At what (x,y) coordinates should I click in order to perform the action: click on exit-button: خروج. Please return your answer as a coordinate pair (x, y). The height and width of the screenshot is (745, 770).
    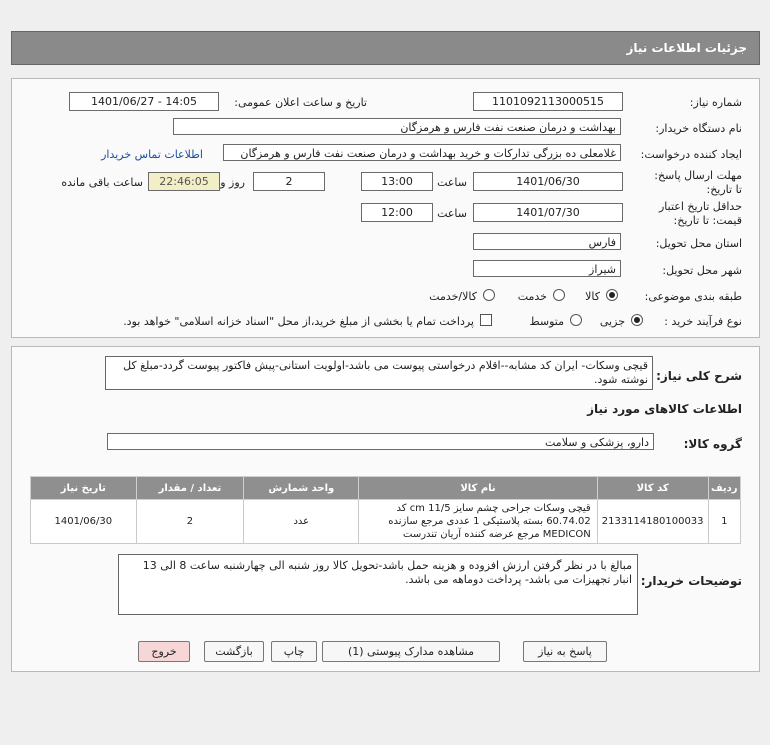
    Looking at the image, I should click on (164, 651).